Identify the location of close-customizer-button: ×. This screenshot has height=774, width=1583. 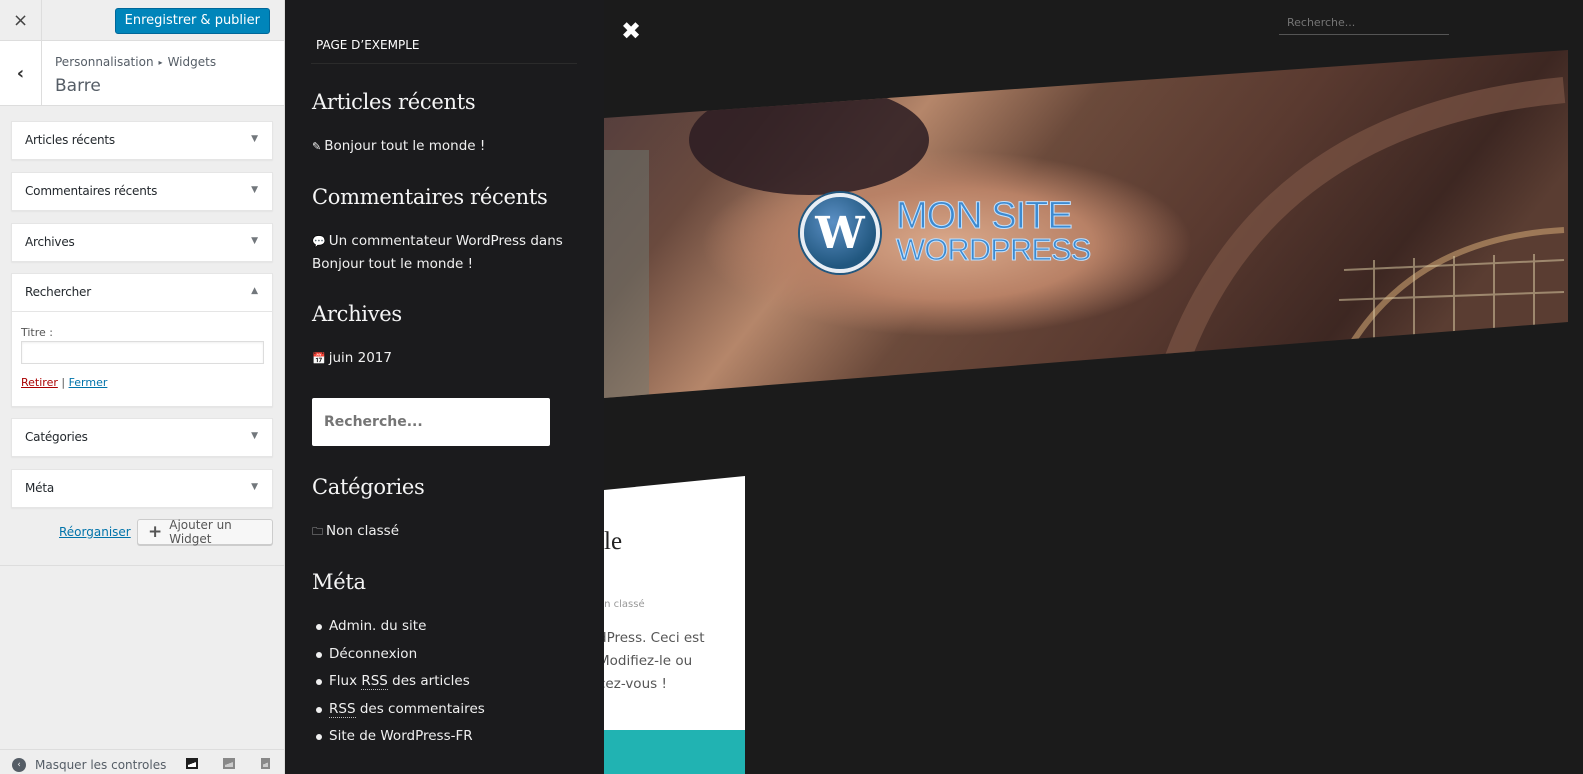
(21, 20).